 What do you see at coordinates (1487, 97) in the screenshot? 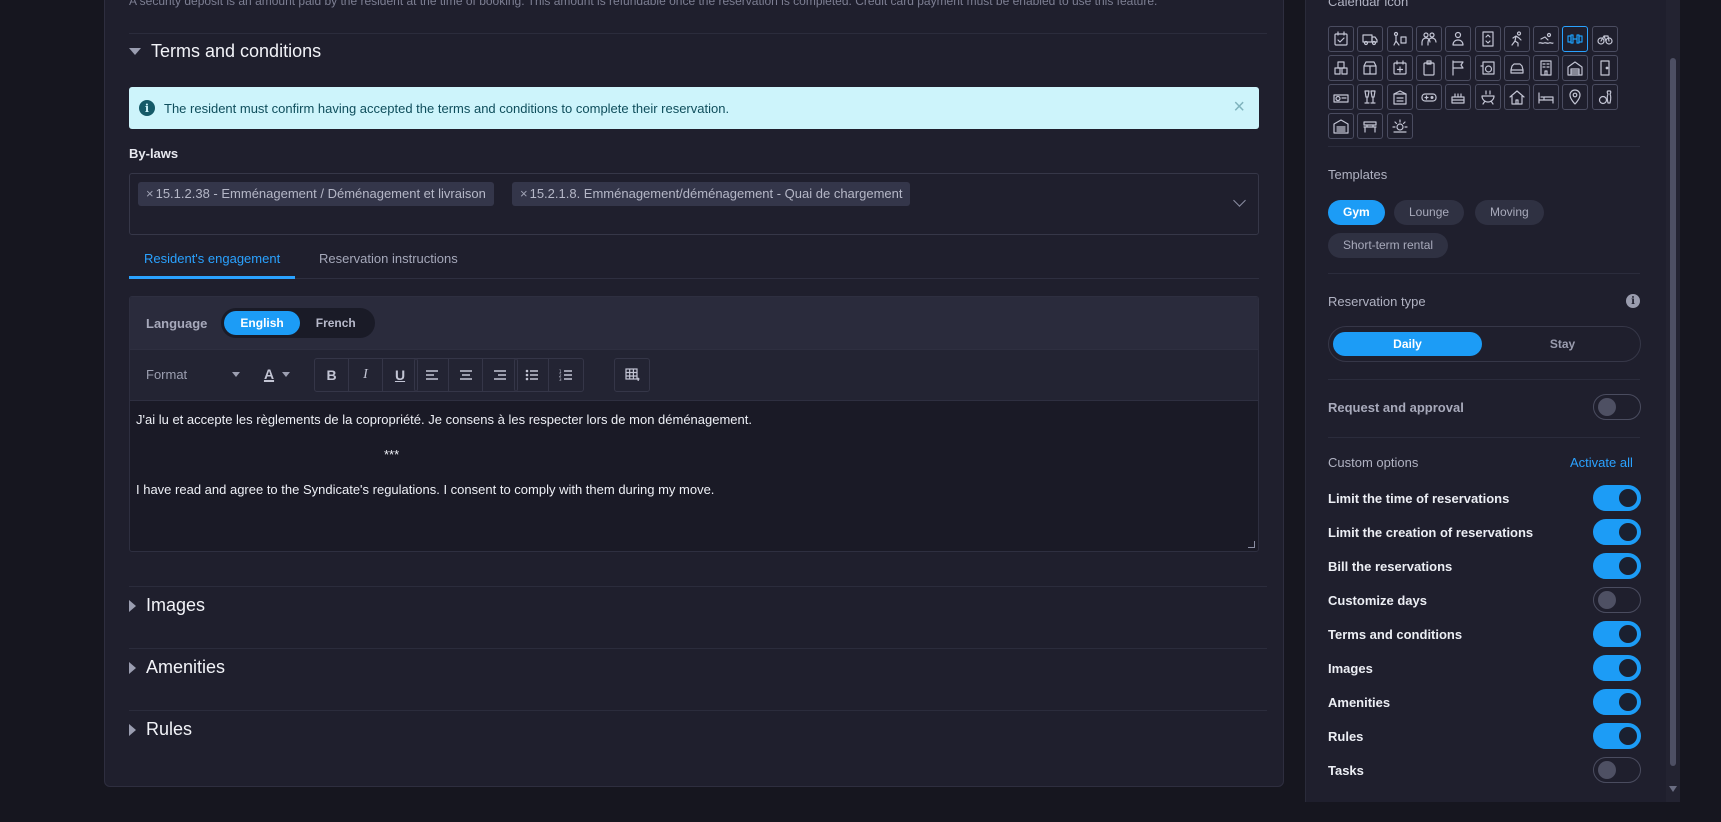
I see `bbq-icon` at bounding box center [1487, 97].